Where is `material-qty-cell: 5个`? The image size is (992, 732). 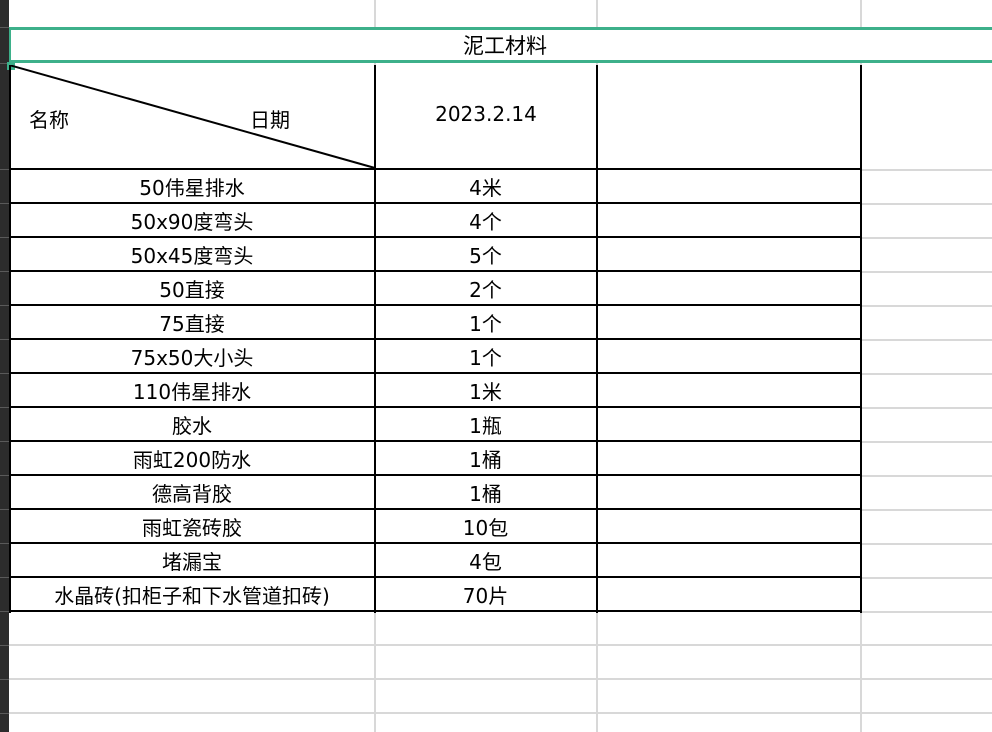 material-qty-cell: 5个 is located at coordinates (485, 254).